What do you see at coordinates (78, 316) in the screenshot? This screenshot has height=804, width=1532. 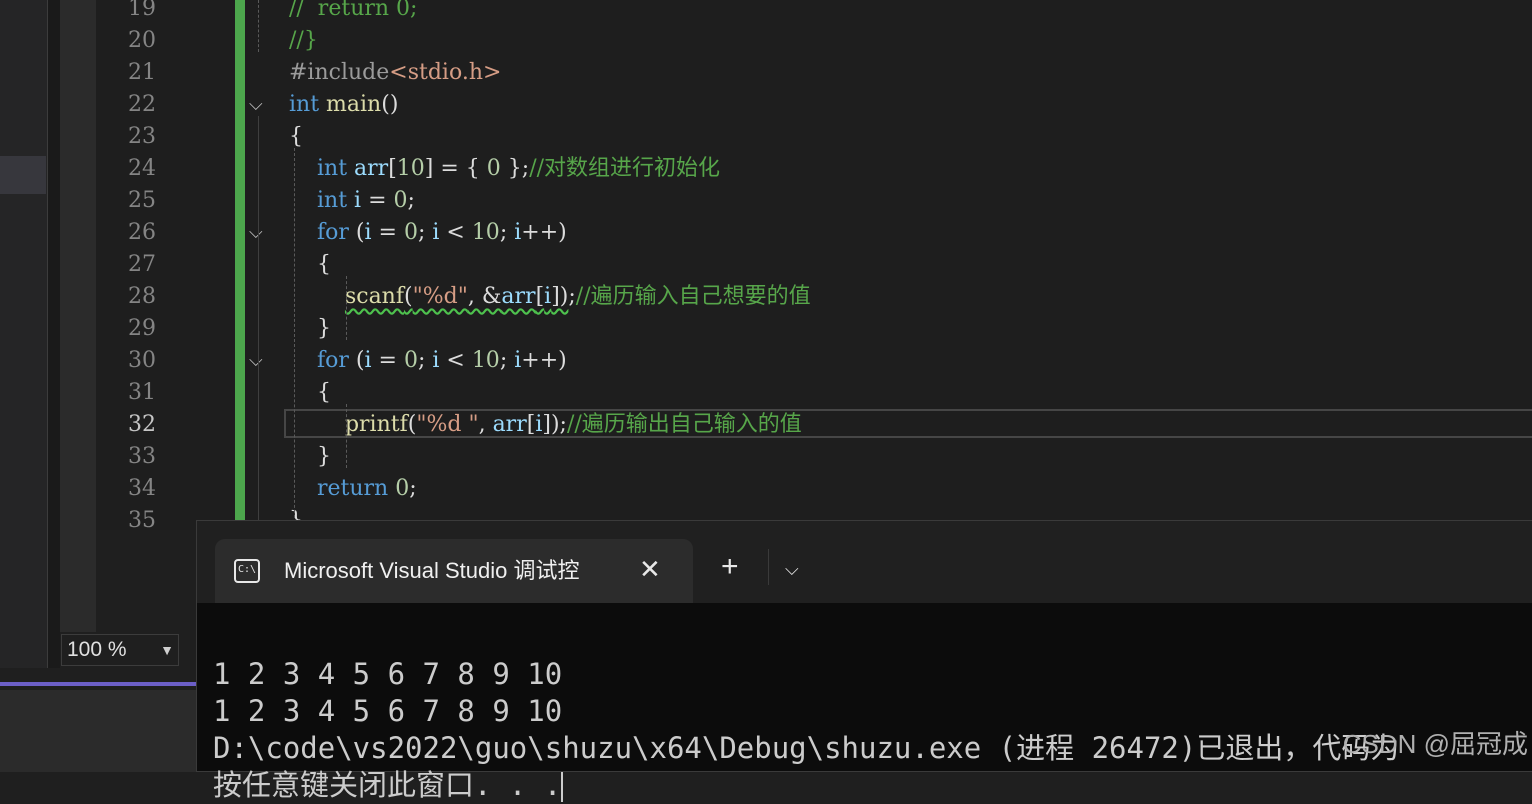 I see `editor-margin` at bounding box center [78, 316].